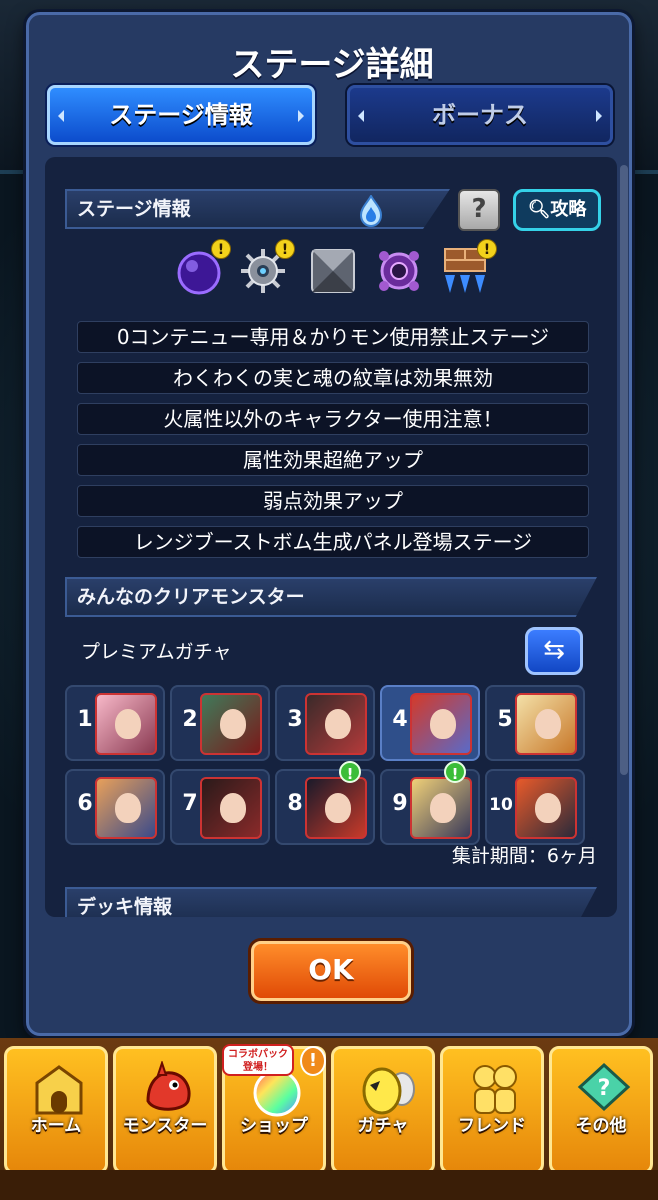 The image size is (658, 1200). What do you see at coordinates (388, 1091) in the screenshot?
I see `gacha-icon` at bounding box center [388, 1091].